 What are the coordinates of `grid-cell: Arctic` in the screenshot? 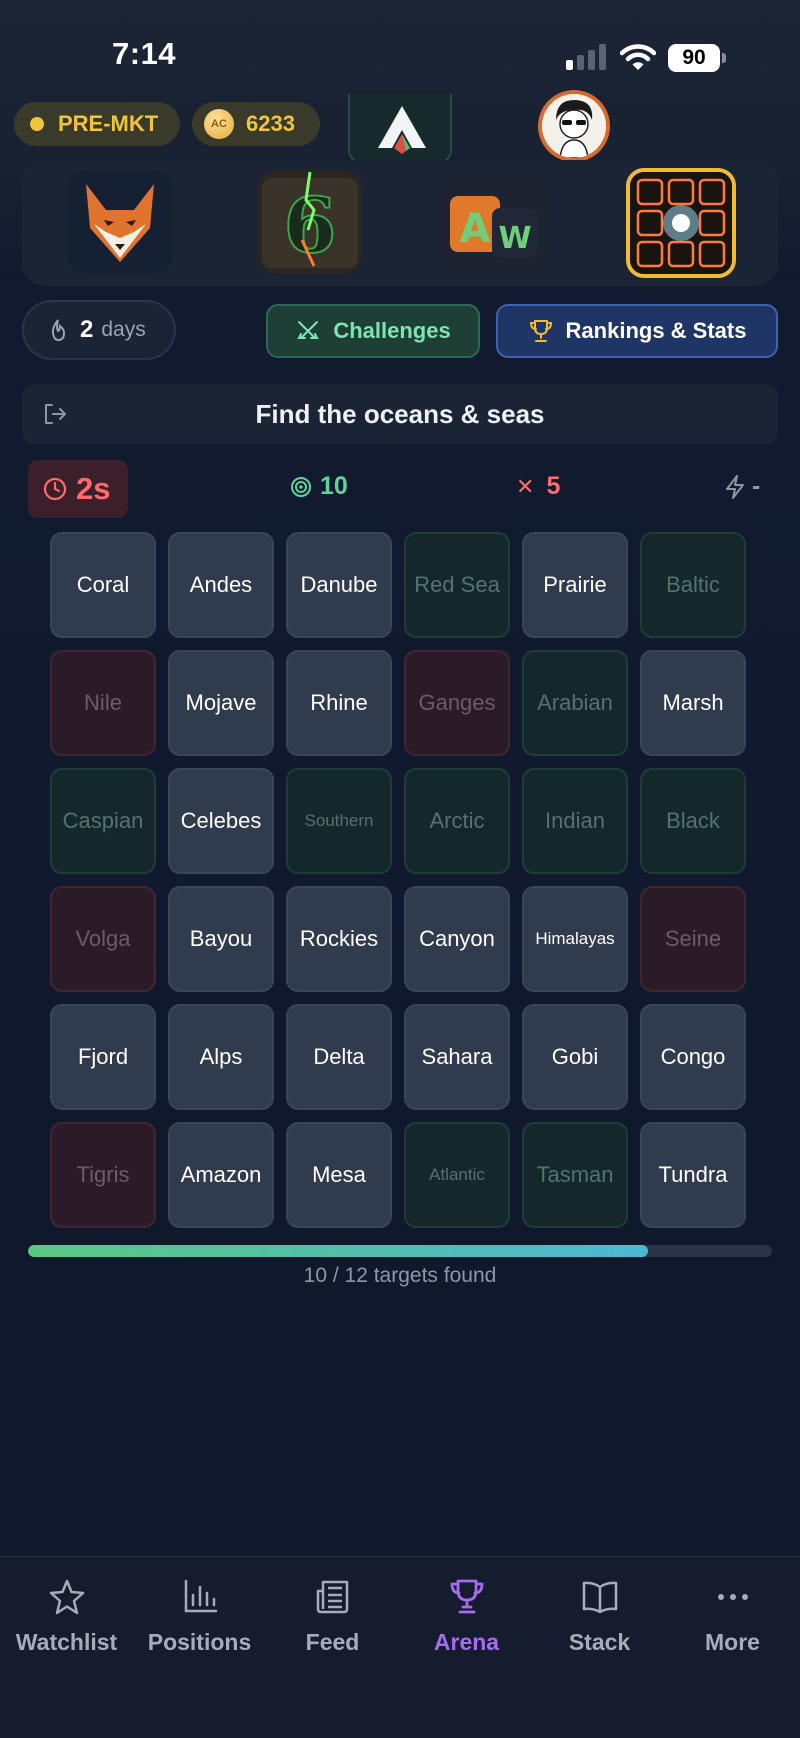 It's located at (457, 821).